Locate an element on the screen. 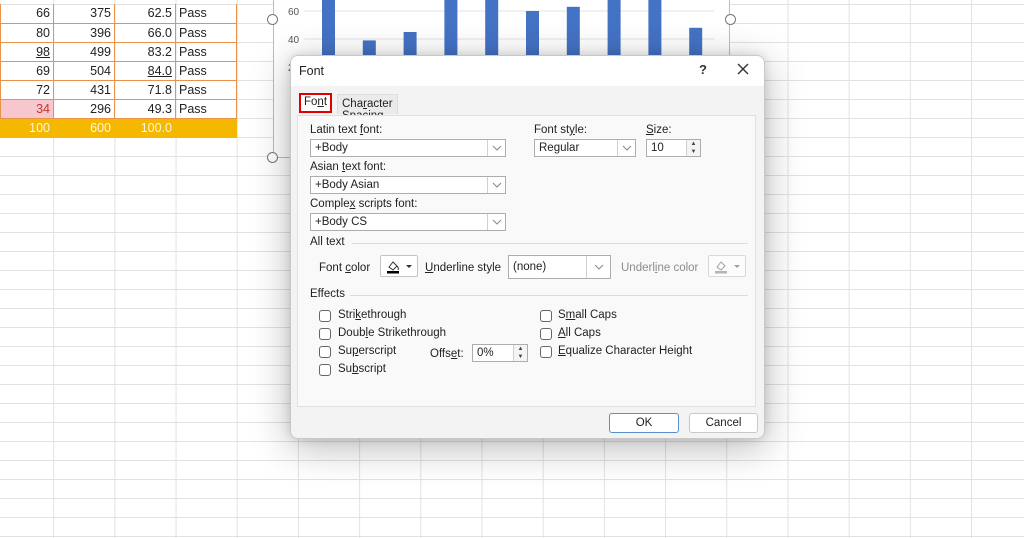 Image resolution: width=1024 pixels, height=538 pixels. cancel-button: Cancel is located at coordinates (723, 423).